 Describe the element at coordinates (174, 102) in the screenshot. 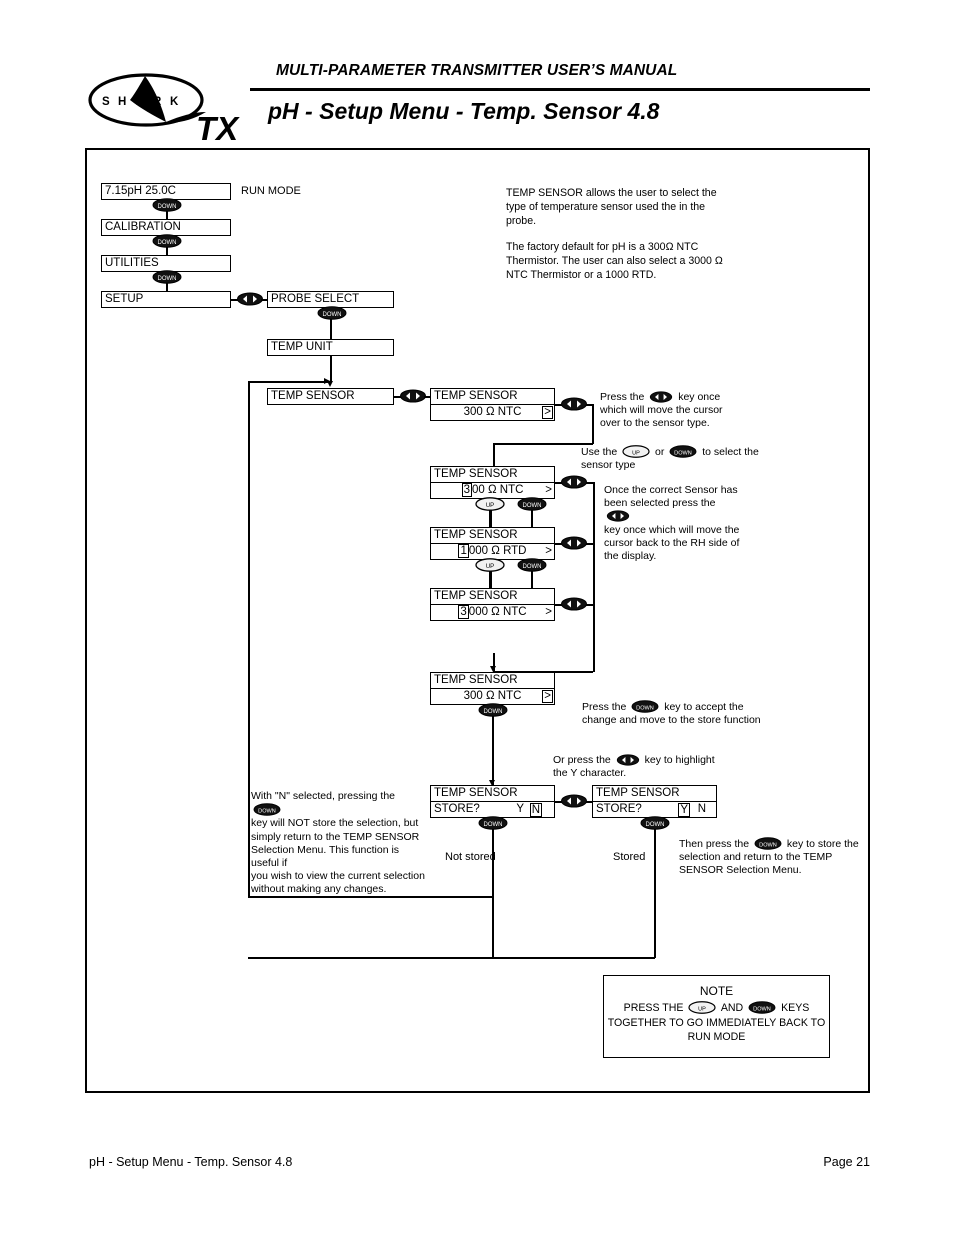

I see `svg-text: K` at that location.